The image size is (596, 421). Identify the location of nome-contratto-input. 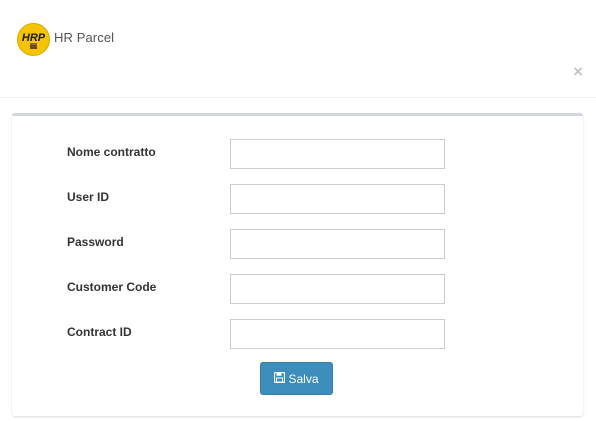
(337, 154).